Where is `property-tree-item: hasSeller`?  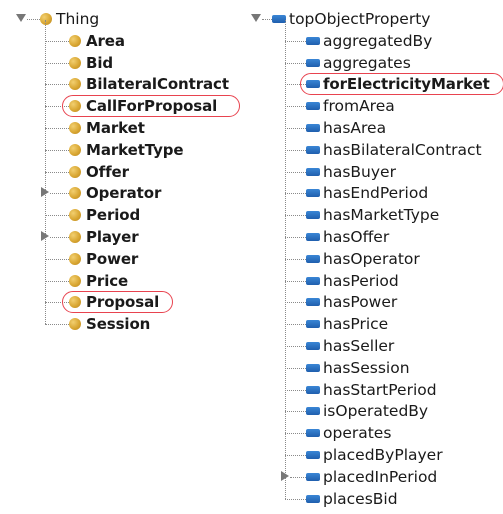
property-tree-item: hasSeller is located at coordinates (377, 346).